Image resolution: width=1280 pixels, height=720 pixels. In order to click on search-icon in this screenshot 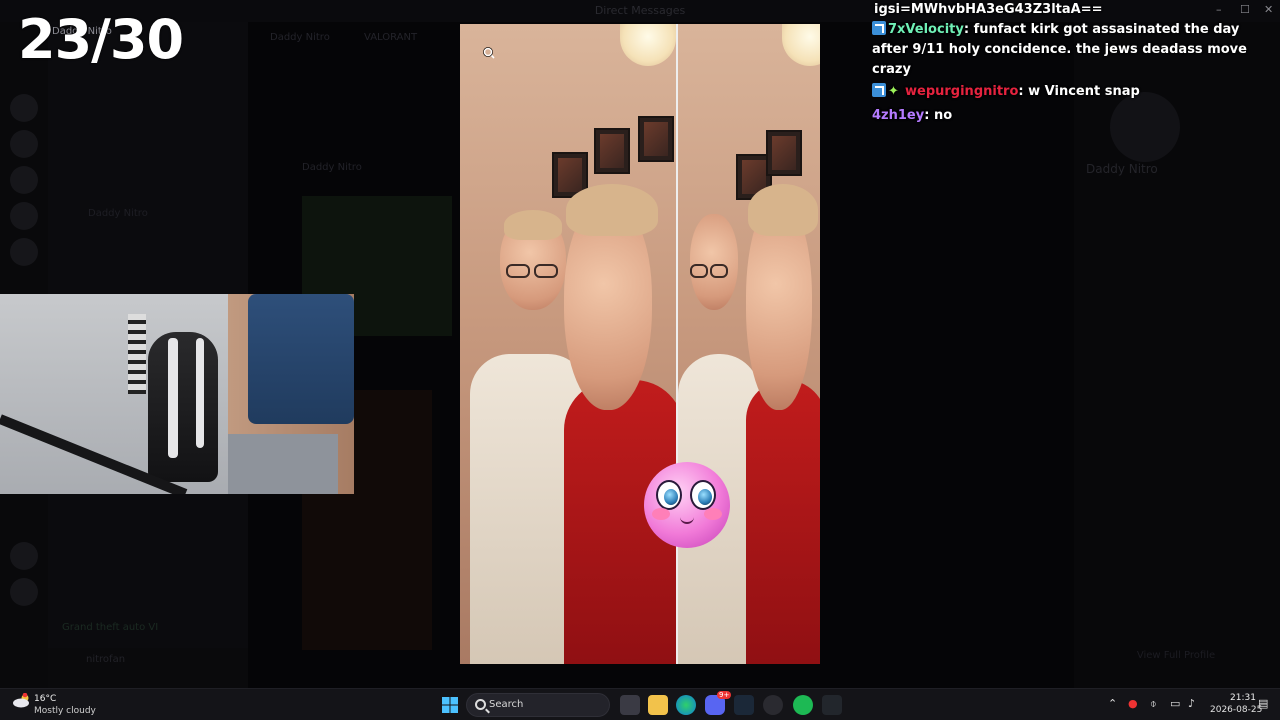, I will do `click(480, 704)`.